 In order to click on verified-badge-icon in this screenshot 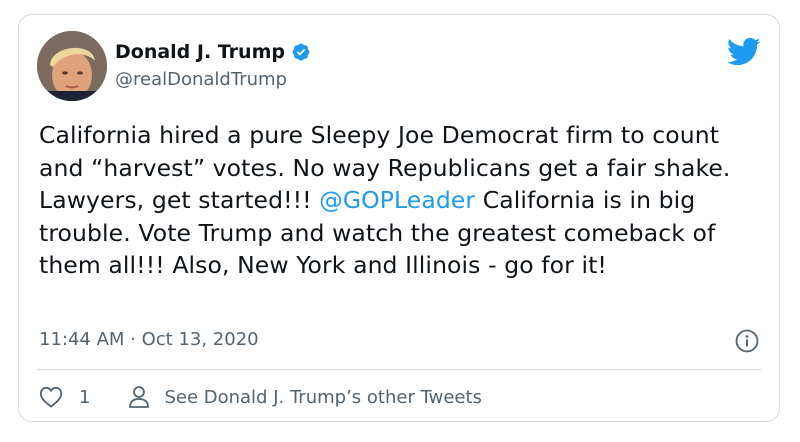, I will do `click(301, 52)`.